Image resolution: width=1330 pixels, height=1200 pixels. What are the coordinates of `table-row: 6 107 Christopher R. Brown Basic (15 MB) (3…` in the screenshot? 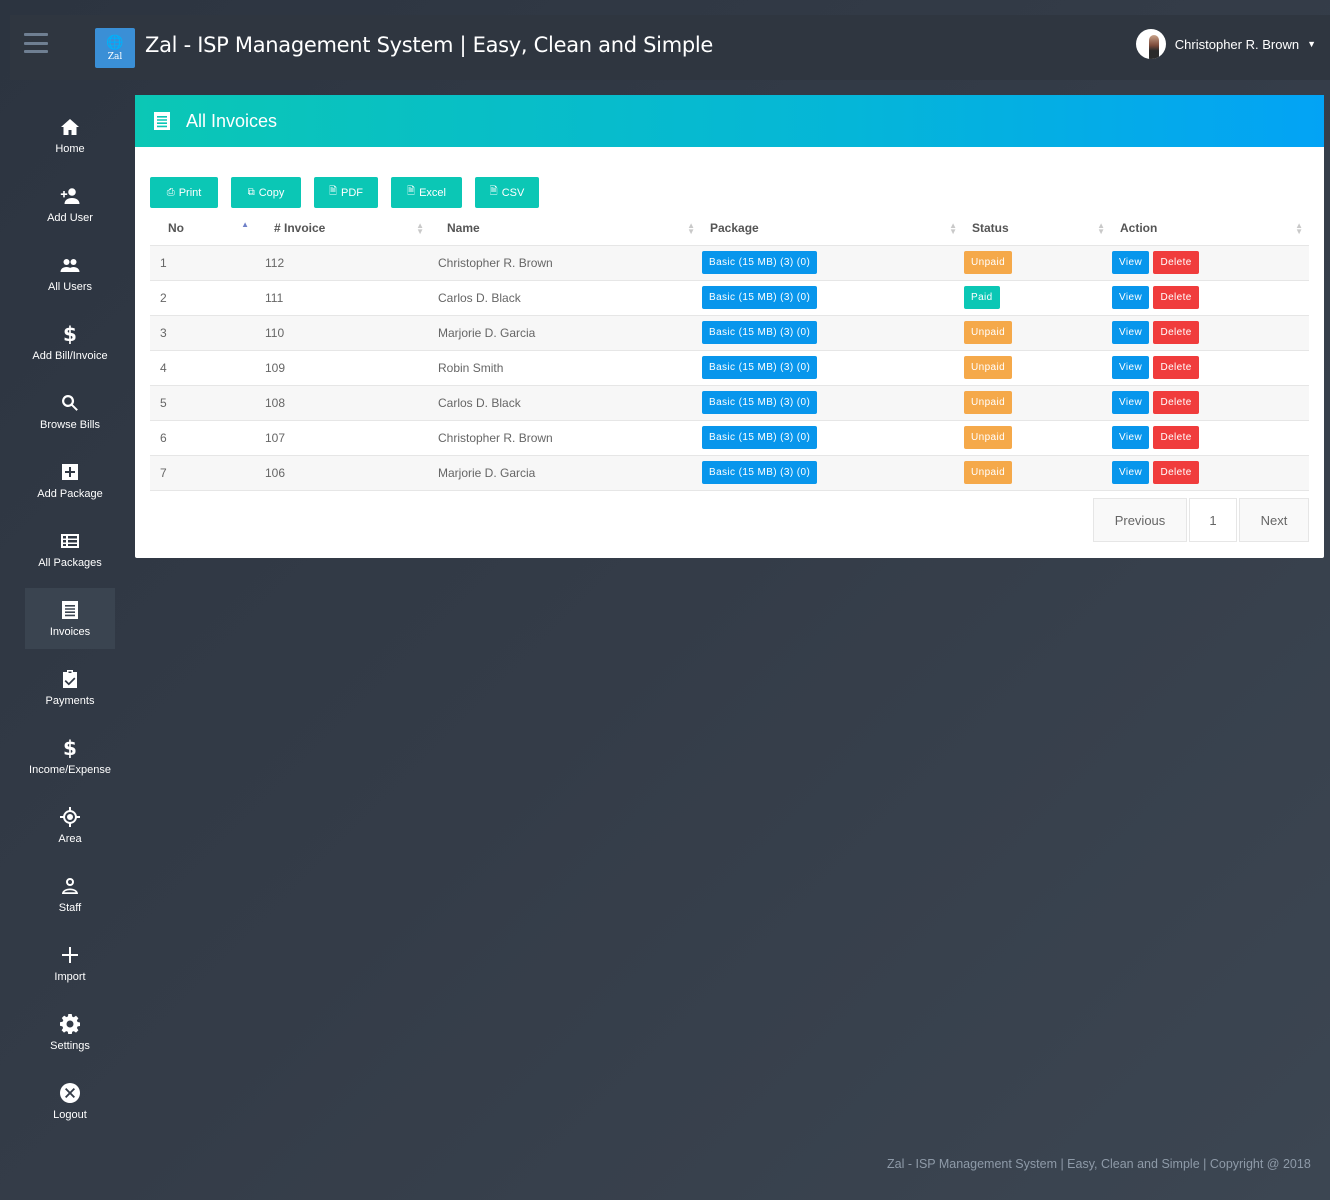 It's located at (729, 438).